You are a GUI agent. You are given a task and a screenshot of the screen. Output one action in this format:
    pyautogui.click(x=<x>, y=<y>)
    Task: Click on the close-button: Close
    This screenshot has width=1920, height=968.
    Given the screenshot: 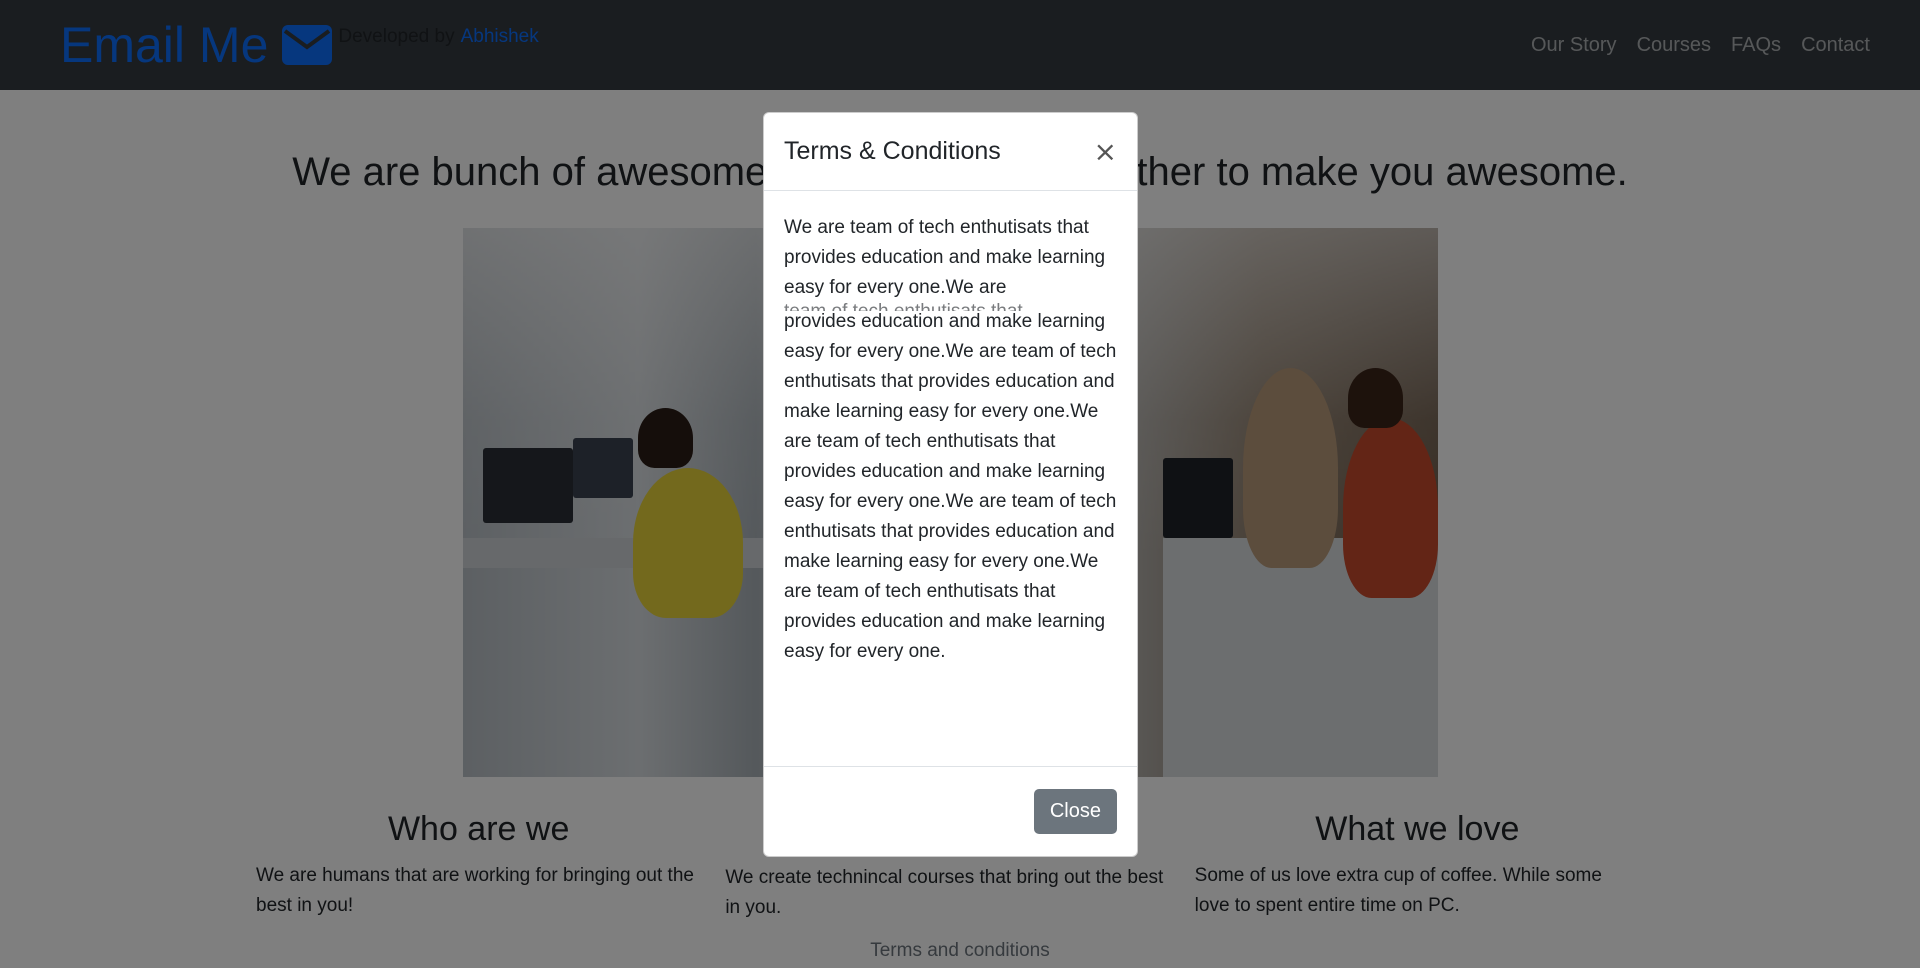 What is the action you would take?
    pyautogui.click(x=1075, y=811)
    